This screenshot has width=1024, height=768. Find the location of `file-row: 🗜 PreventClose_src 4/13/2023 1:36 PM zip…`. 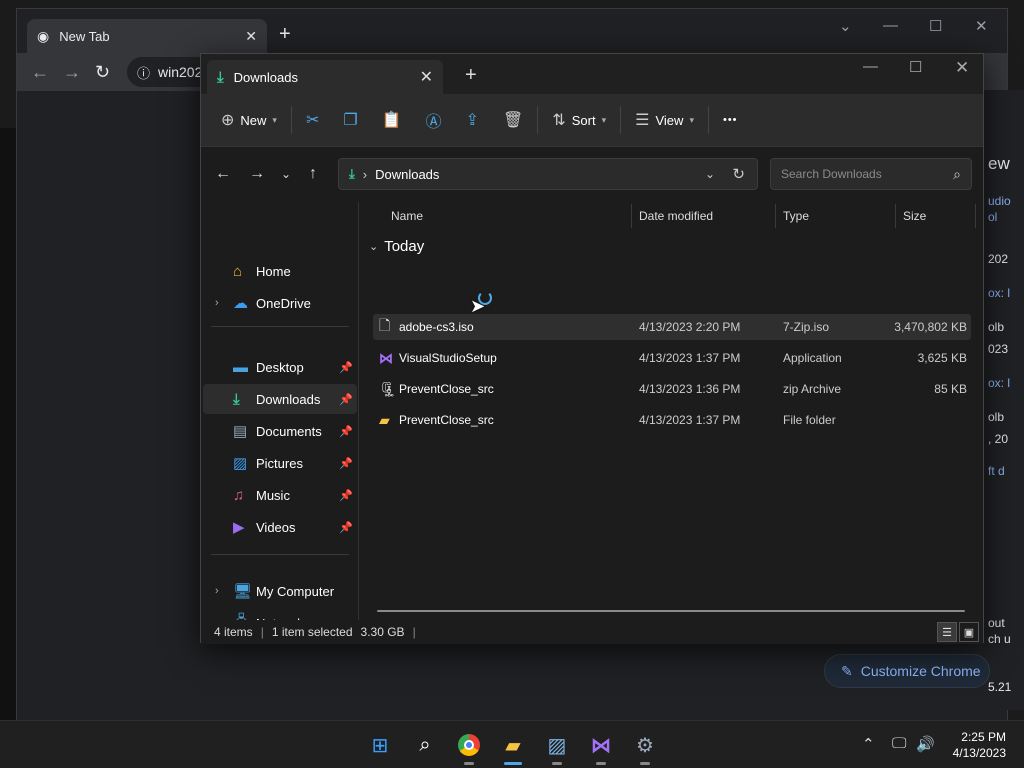

file-row: 🗜 PreventClose_src 4/13/2023 1:36 PM zip… is located at coordinates (672, 389).